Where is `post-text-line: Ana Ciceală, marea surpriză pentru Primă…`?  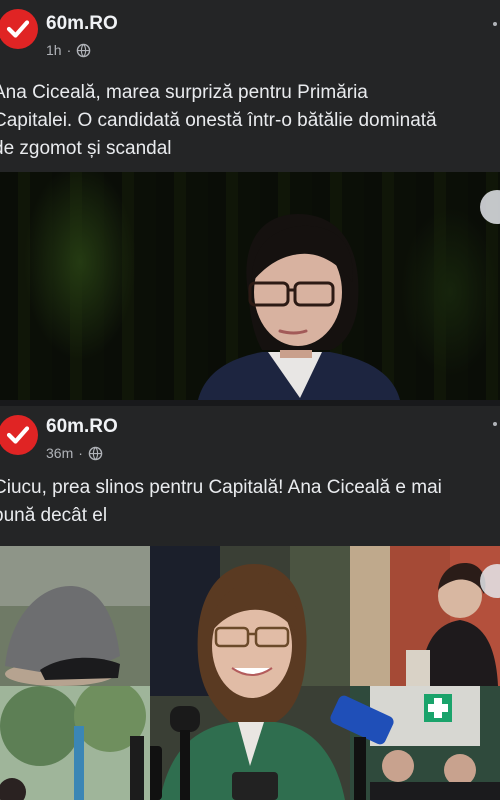 post-text-line: Ana Ciceală, marea surpriză pentru Primă… is located at coordinates (184, 92).